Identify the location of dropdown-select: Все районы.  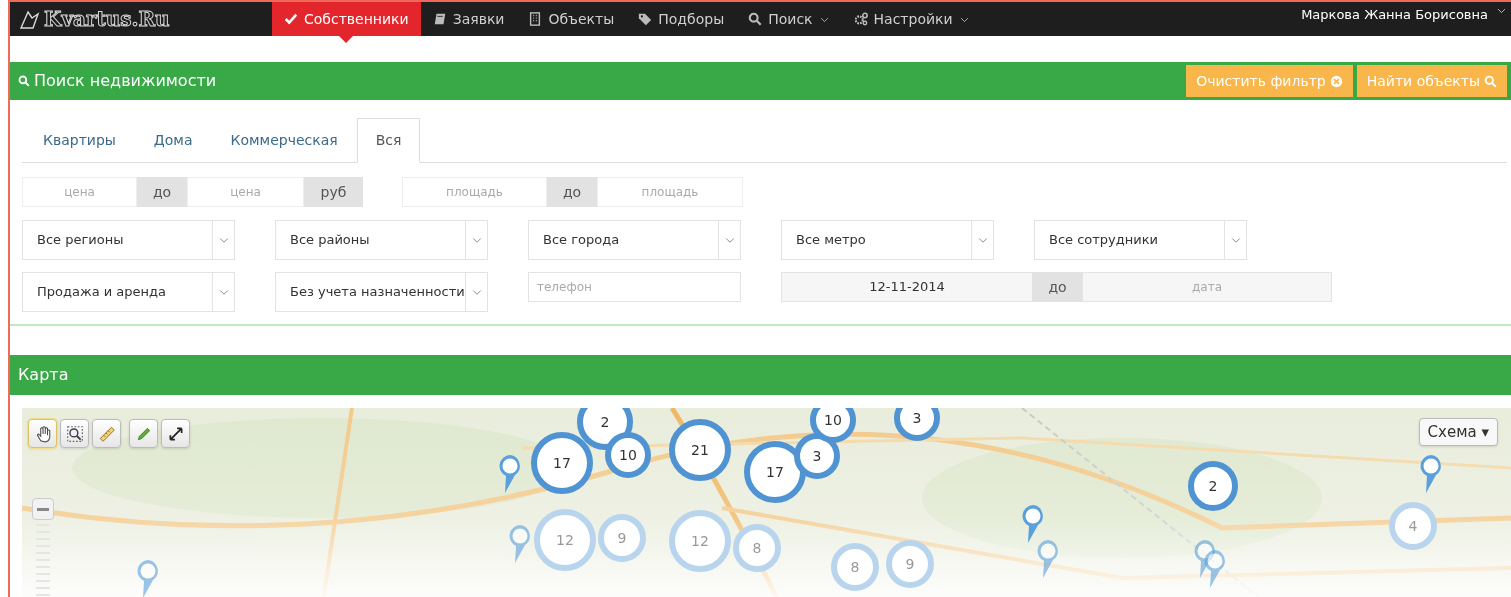
(381, 240).